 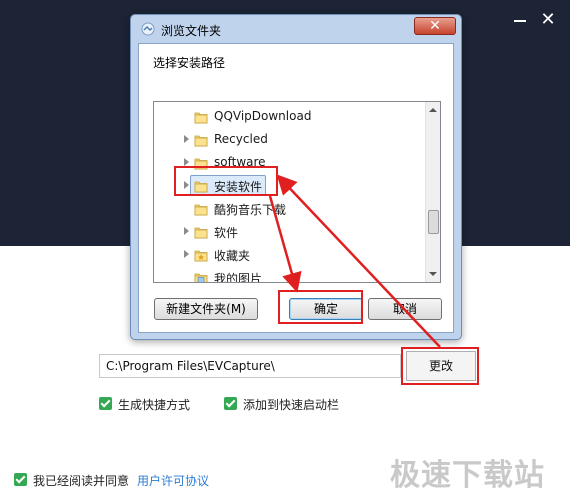 What do you see at coordinates (435, 26) in the screenshot?
I see `dialog-close-button: ✕` at bounding box center [435, 26].